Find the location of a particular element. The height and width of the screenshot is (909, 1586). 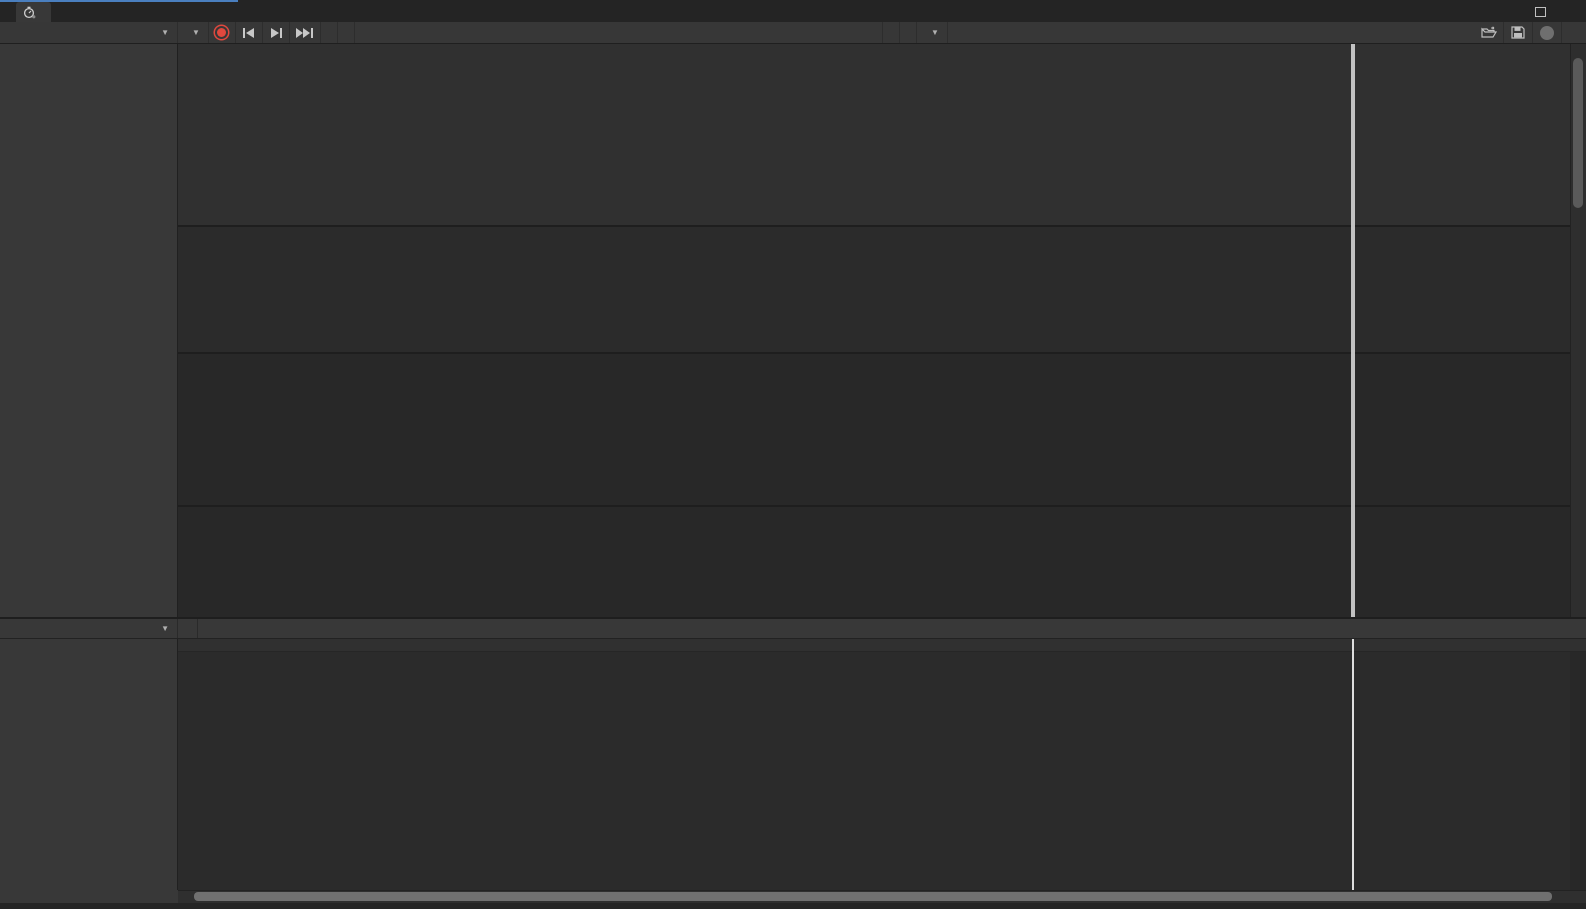

frame-scrubber-line is located at coordinates (1353, 330).